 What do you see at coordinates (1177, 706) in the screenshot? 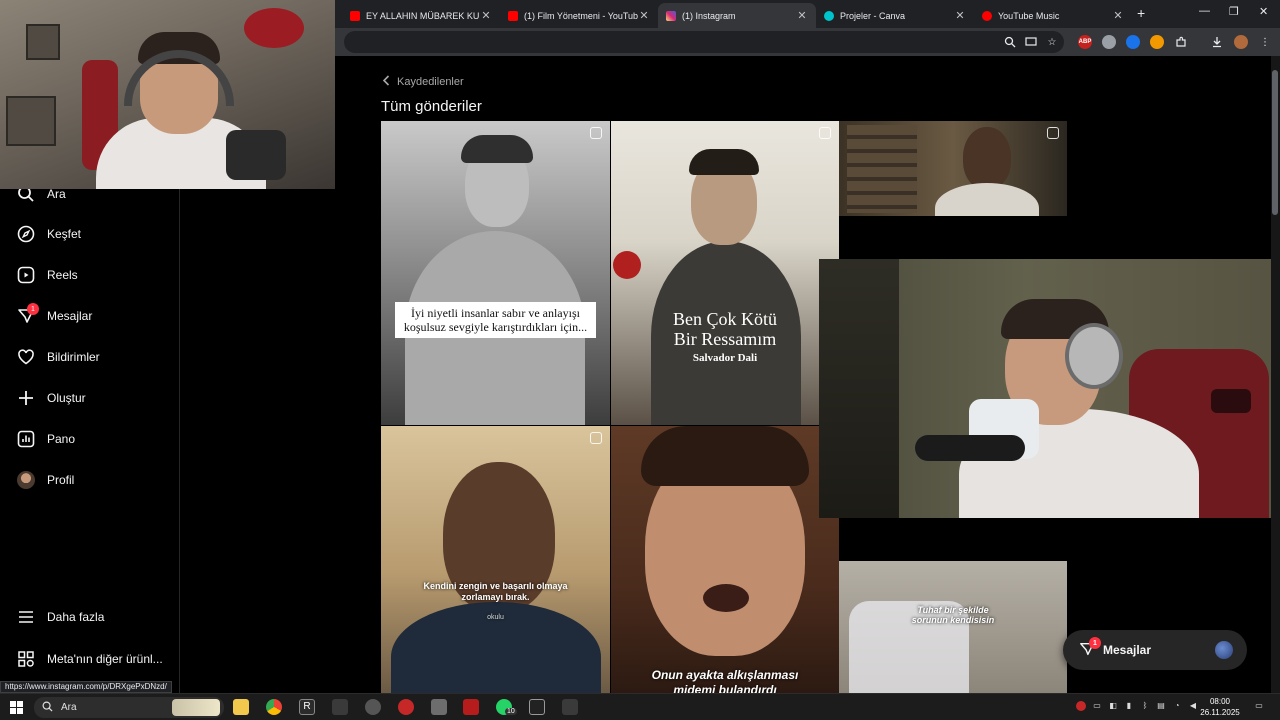
I see `network-icon: ◔` at bounding box center [1177, 706].